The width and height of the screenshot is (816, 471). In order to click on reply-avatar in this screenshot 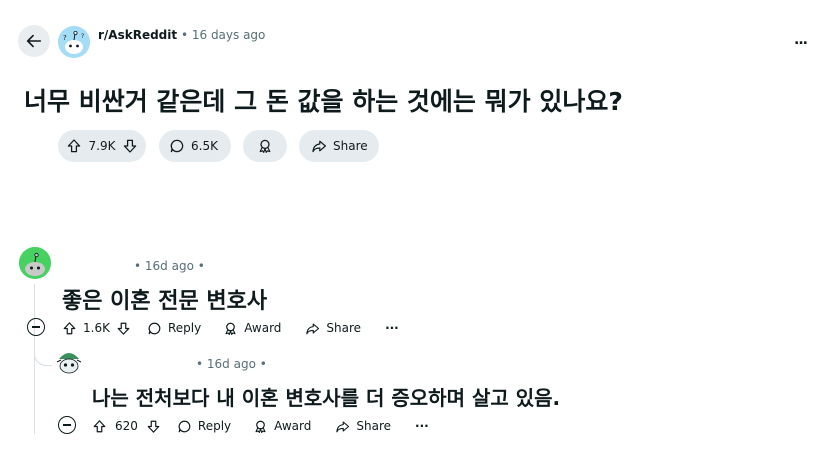, I will do `click(69, 361)`.